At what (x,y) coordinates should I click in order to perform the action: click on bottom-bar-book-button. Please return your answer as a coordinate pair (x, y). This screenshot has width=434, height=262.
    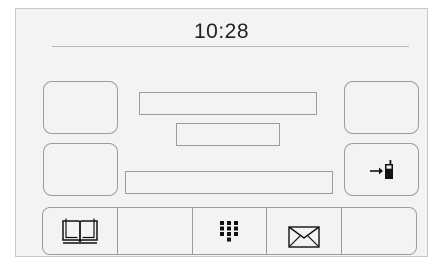
    Looking at the image, I should click on (80, 231).